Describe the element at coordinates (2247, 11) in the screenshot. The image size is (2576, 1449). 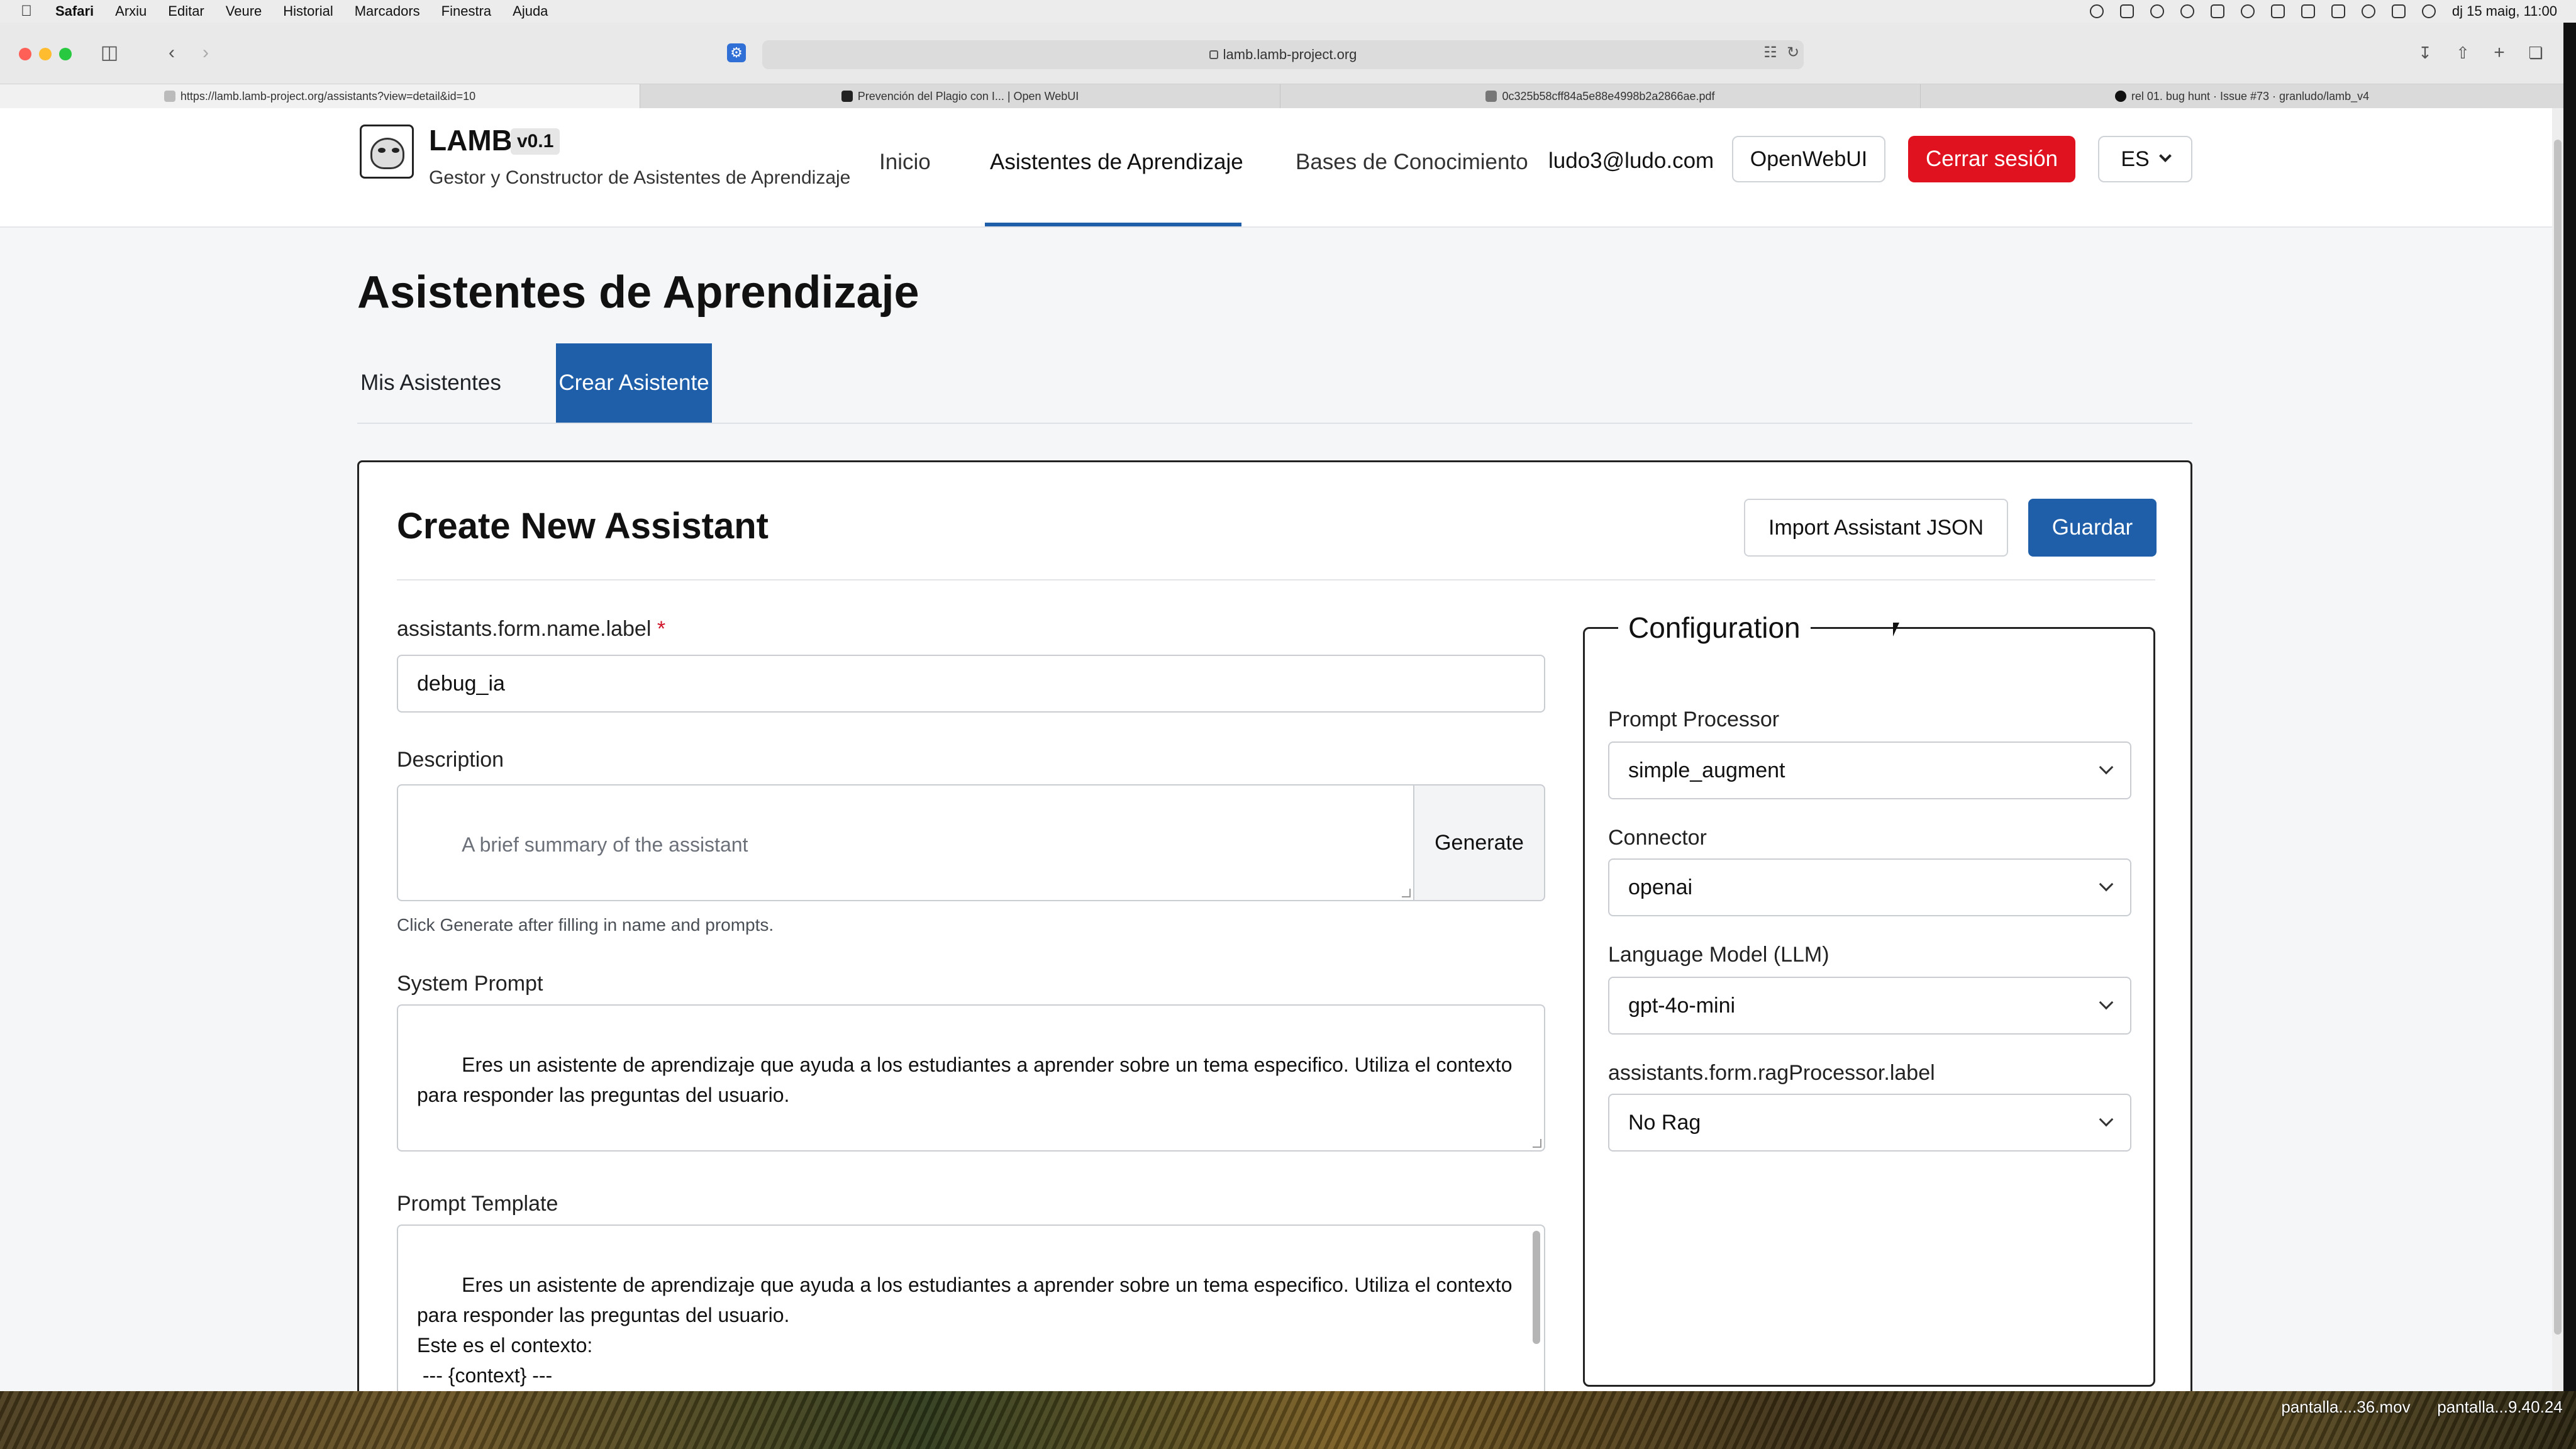
I see `bluetooth-icon` at that location.